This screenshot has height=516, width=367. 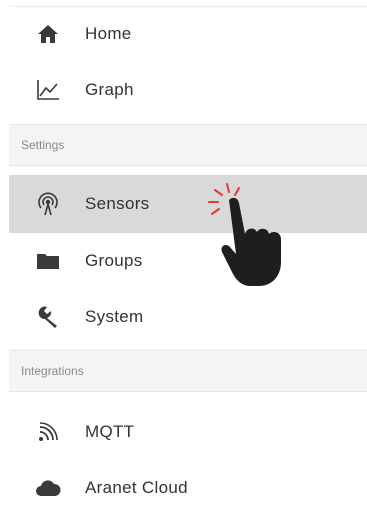 What do you see at coordinates (188, 432) in the screenshot?
I see `nav-item-mqtt: MQTT` at bounding box center [188, 432].